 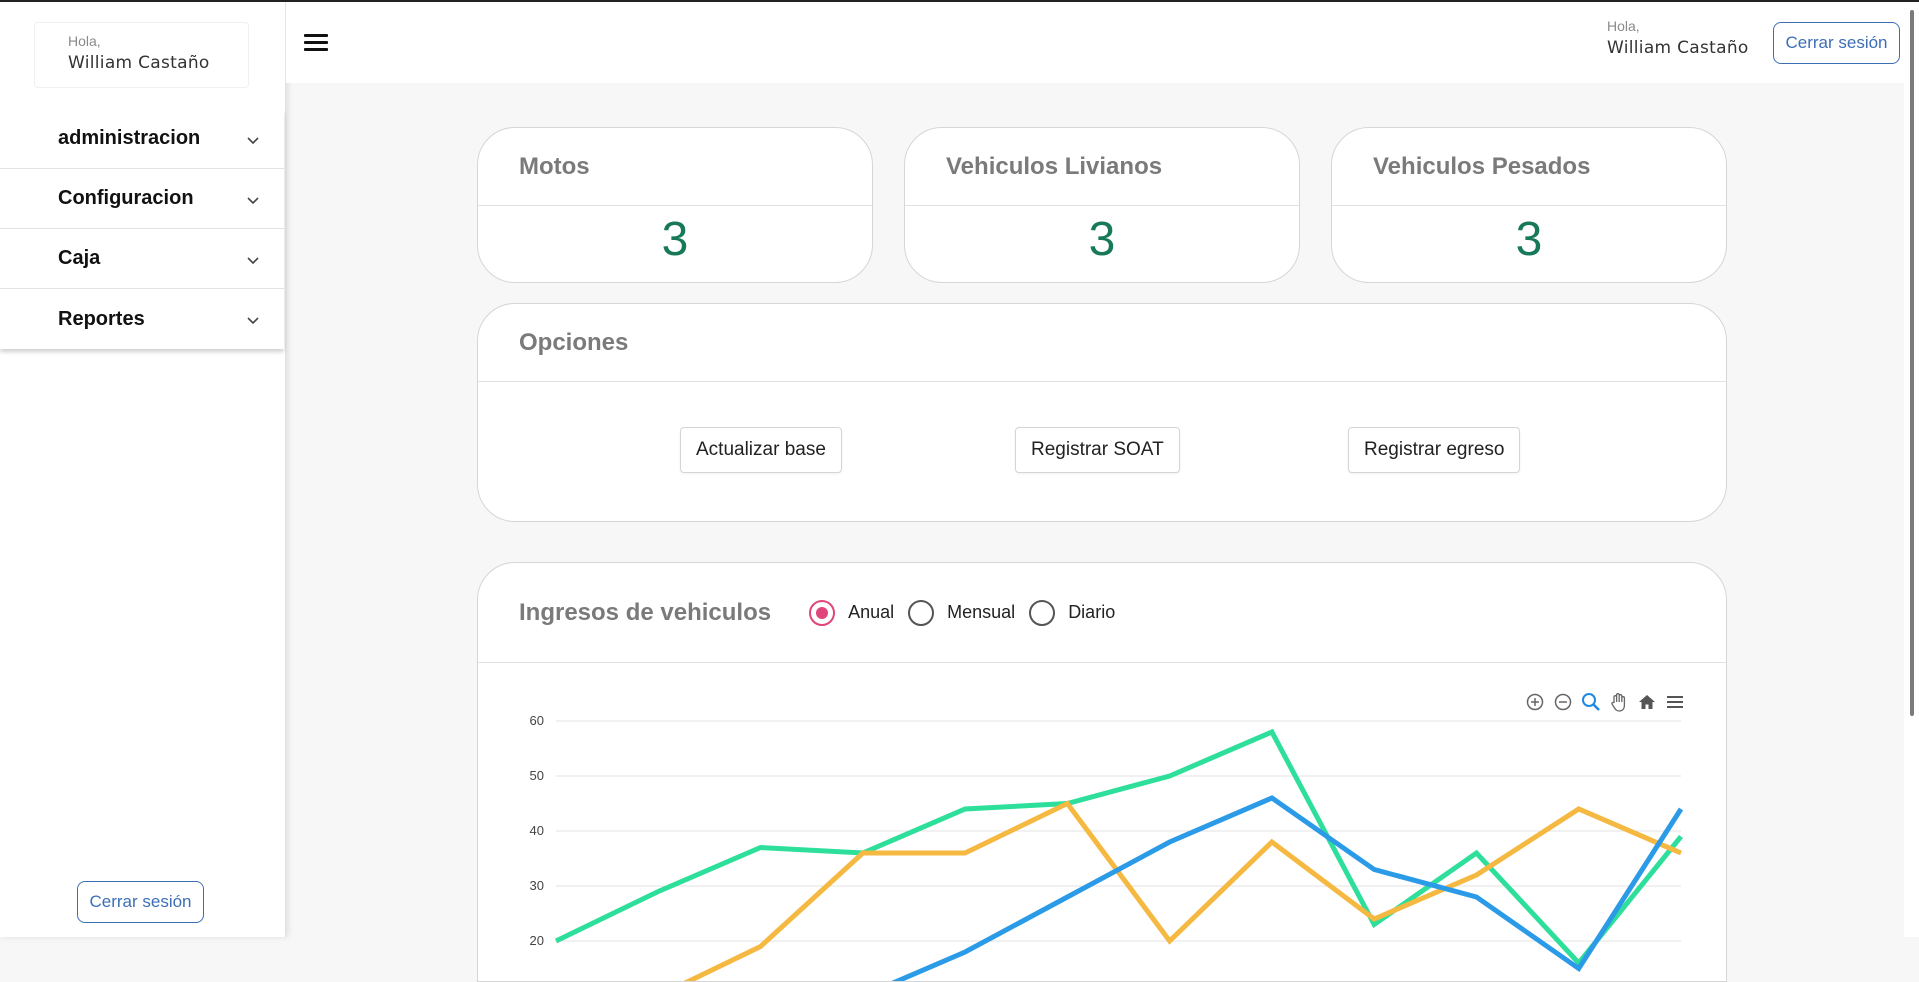 What do you see at coordinates (871, 612) in the screenshot?
I see `radio-label: Anual` at bounding box center [871, 612].